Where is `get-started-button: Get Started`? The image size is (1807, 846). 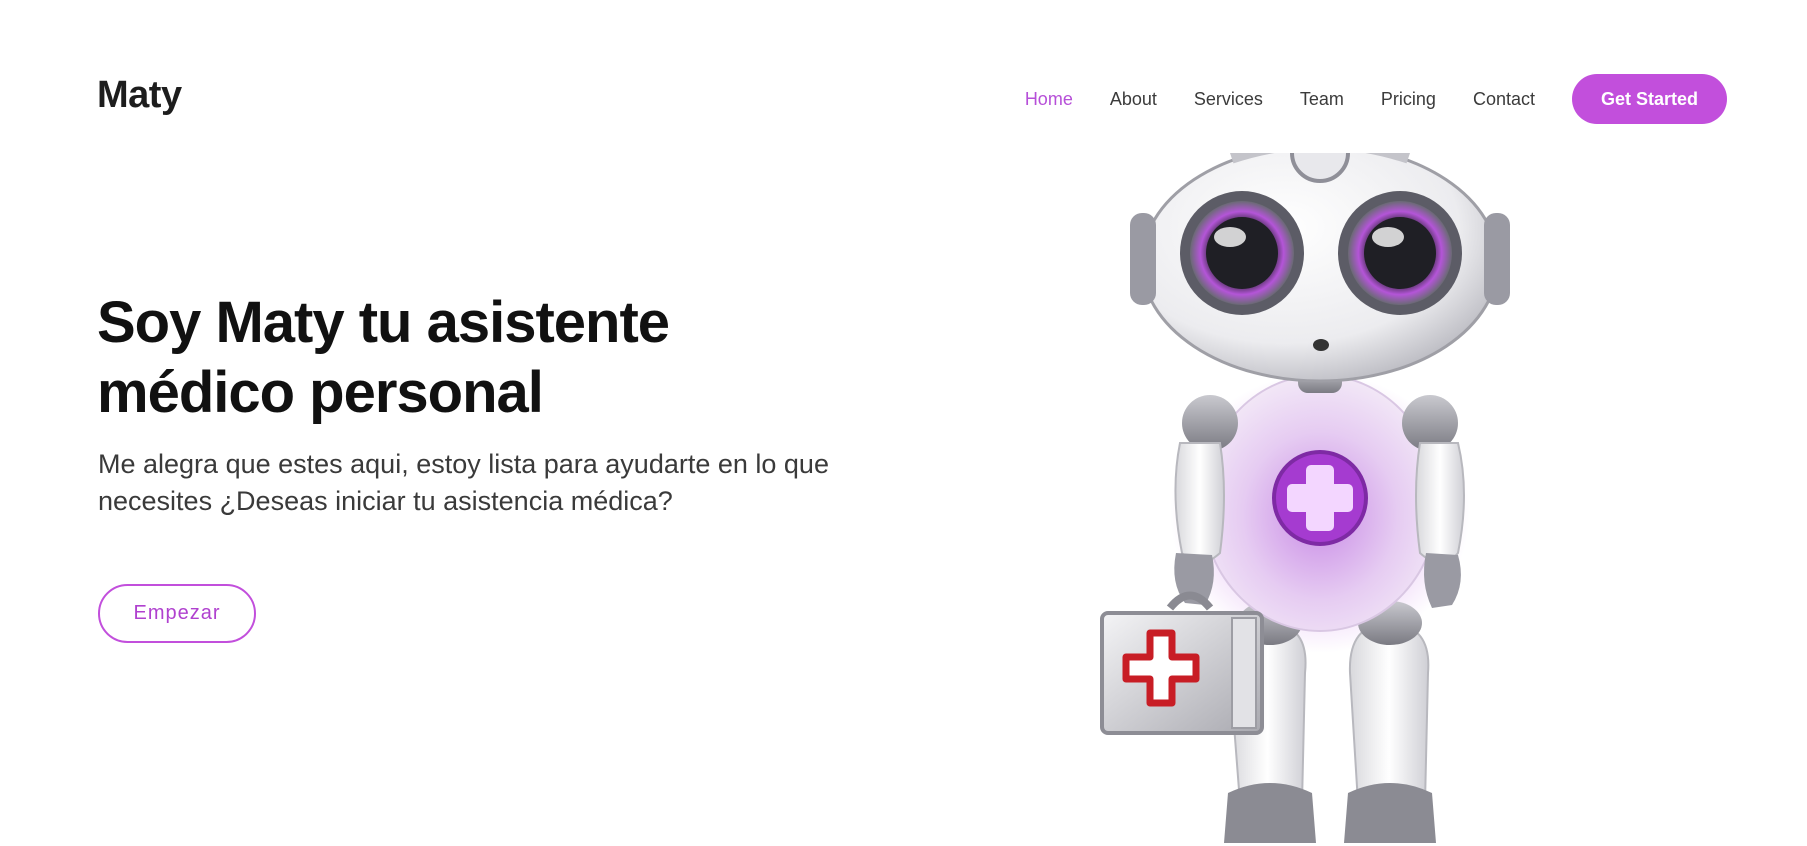 get-started-button: Get Started is located at coordinates (1649, 99).